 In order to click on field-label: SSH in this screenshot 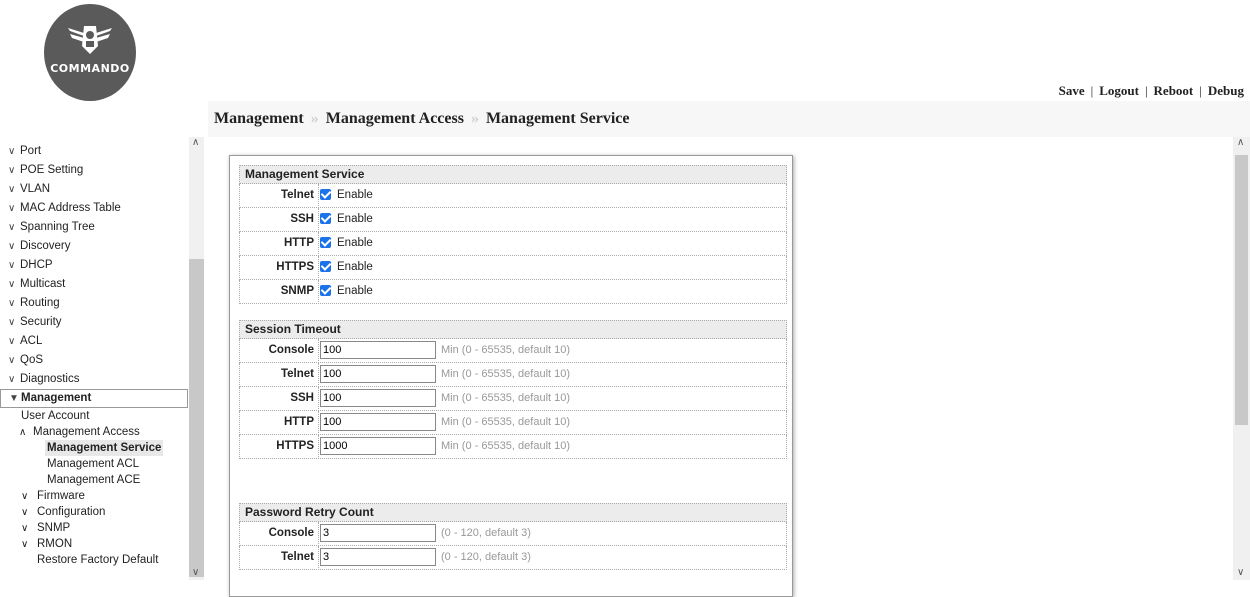, I will do `click(279, 219)`.